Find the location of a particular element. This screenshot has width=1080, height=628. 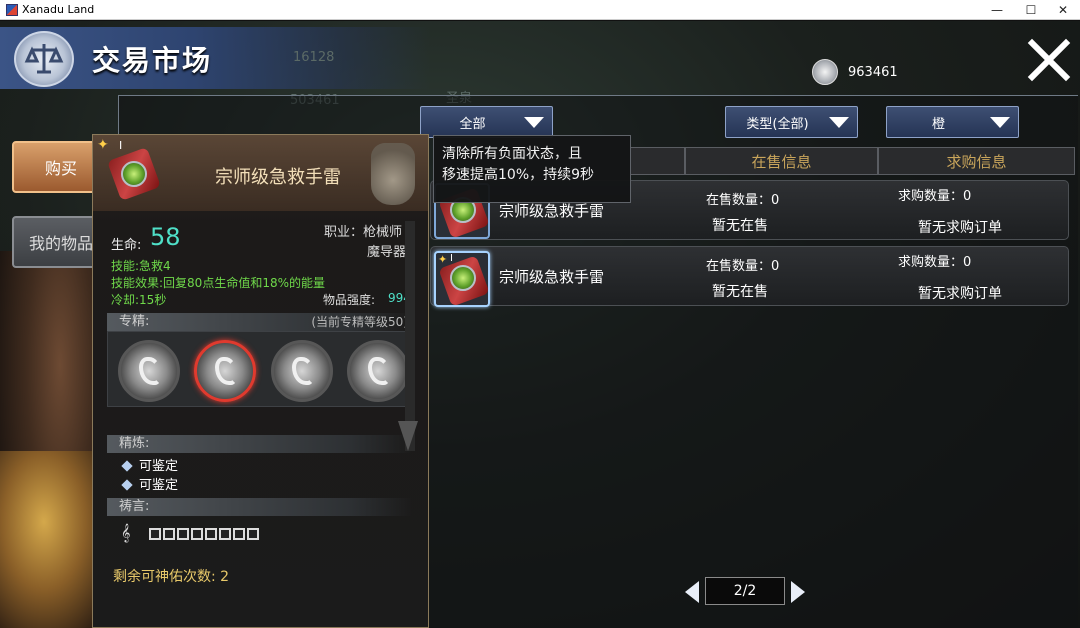

currency-display: 963461 is located at coordinates (865, 72).